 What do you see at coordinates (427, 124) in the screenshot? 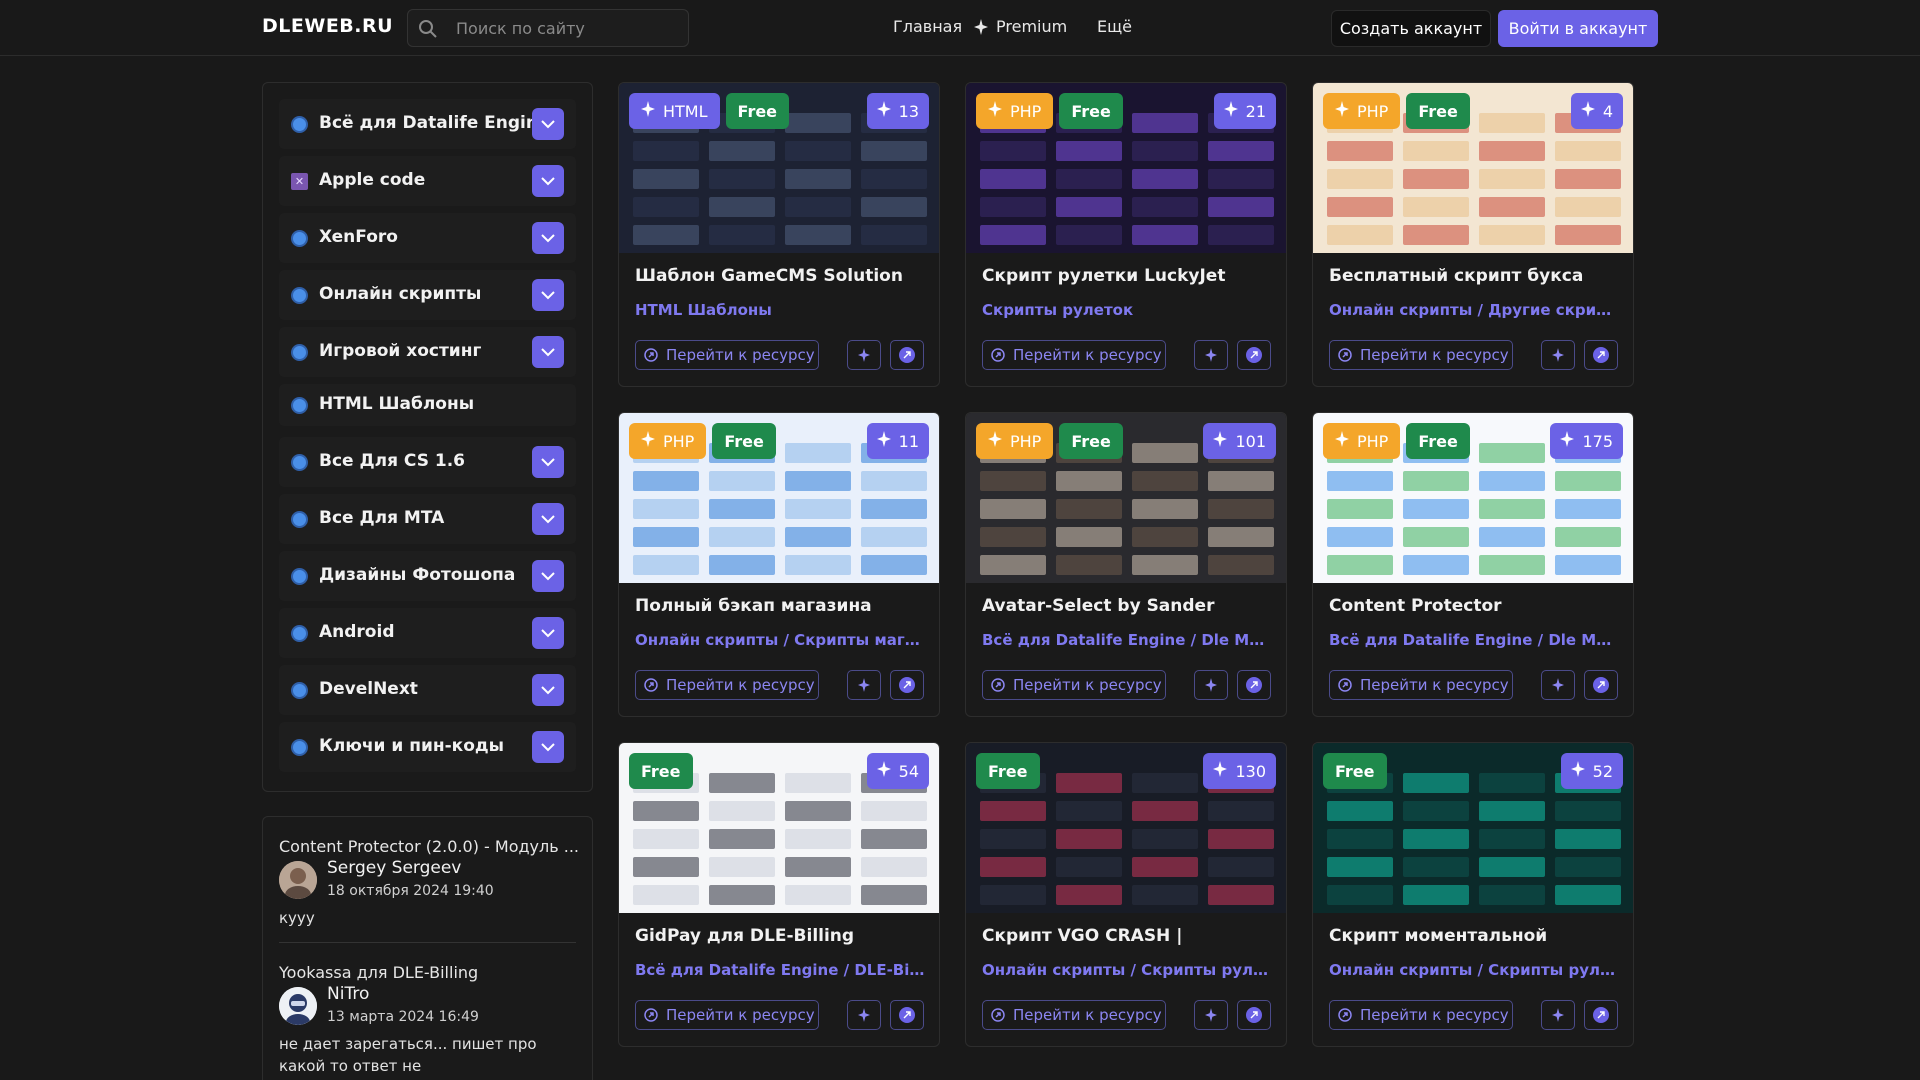
I see `sidebar-category-item: Всё для Datalife Engine` at bounding box center [427, 124].